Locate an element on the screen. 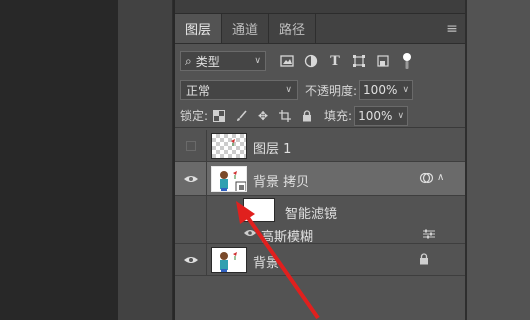 This screenshot has width=530, height=320. shape-layer-filter-icon is located at coordinates (359, 61).